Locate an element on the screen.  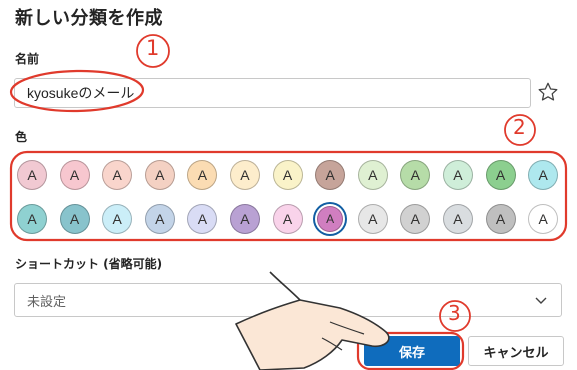
category-name-input: kyosukeのメール is located at coordinates (272, 93).